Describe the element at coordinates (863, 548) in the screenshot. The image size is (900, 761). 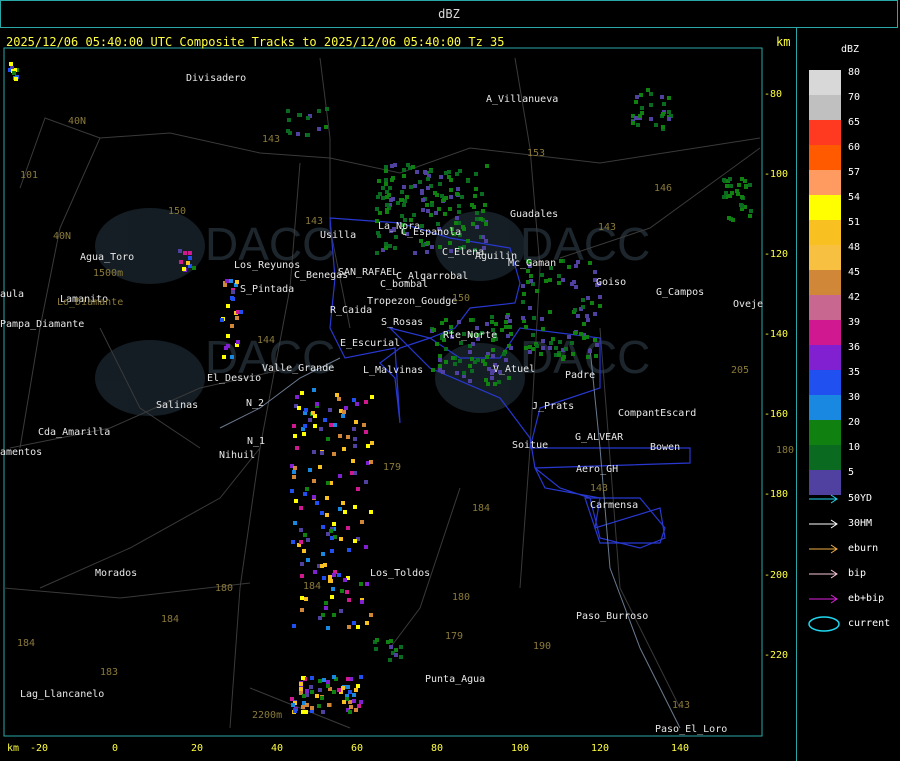
I see `track-label: eburn` at that location.